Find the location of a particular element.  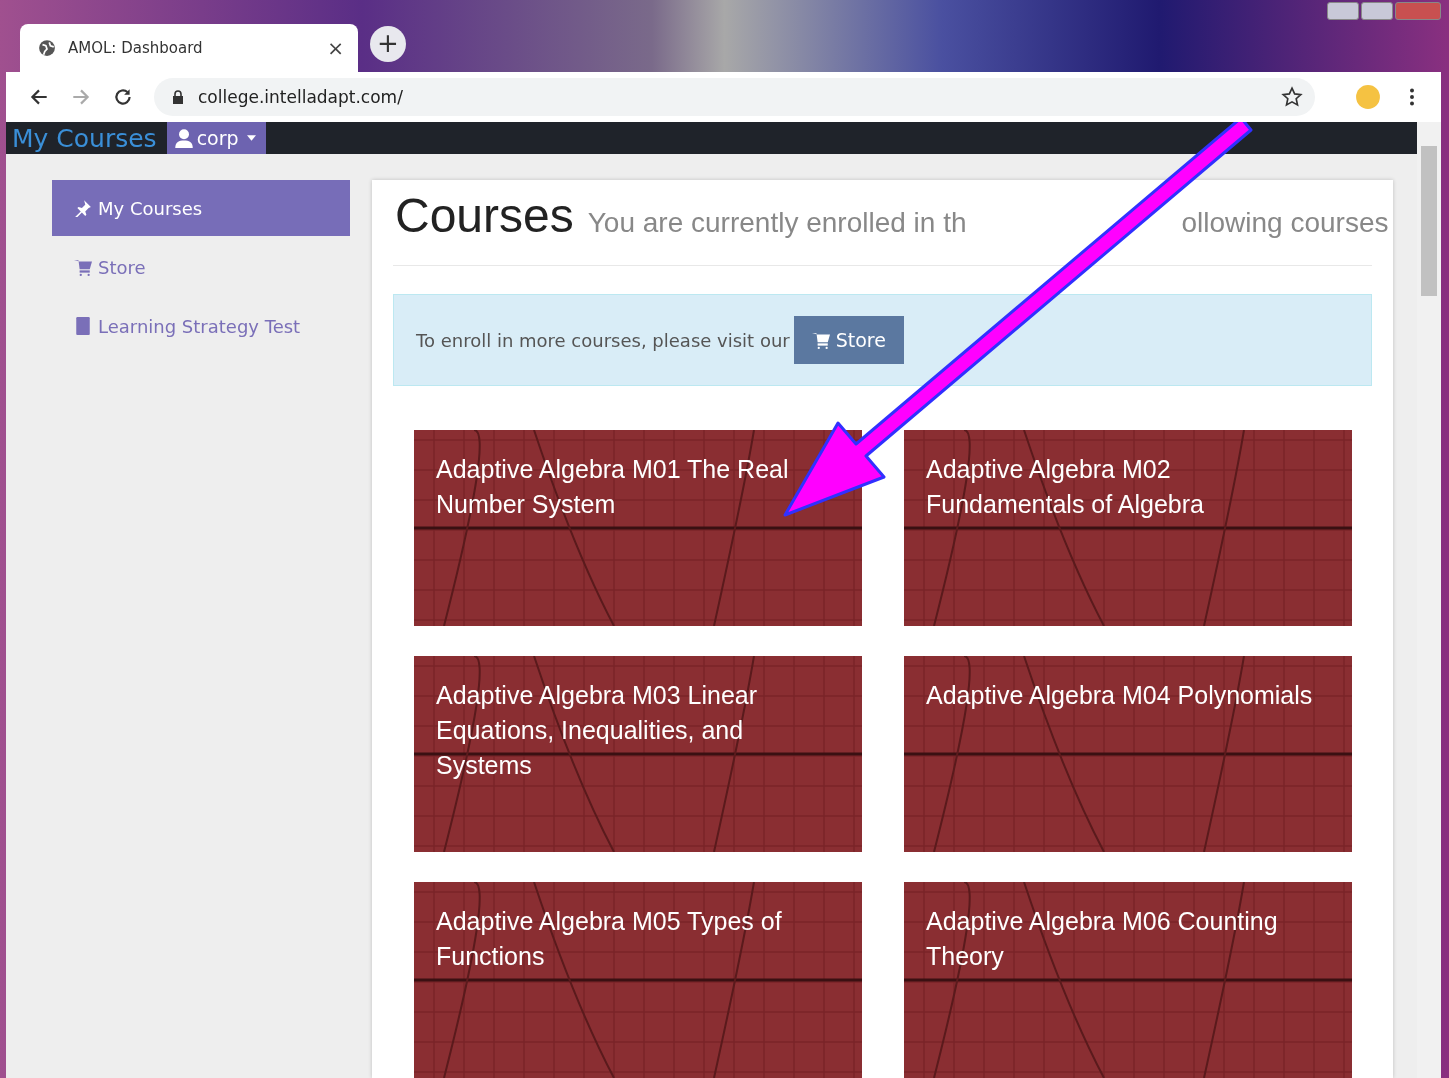

brand-link: My Courses is located at coordinates (89, 138).